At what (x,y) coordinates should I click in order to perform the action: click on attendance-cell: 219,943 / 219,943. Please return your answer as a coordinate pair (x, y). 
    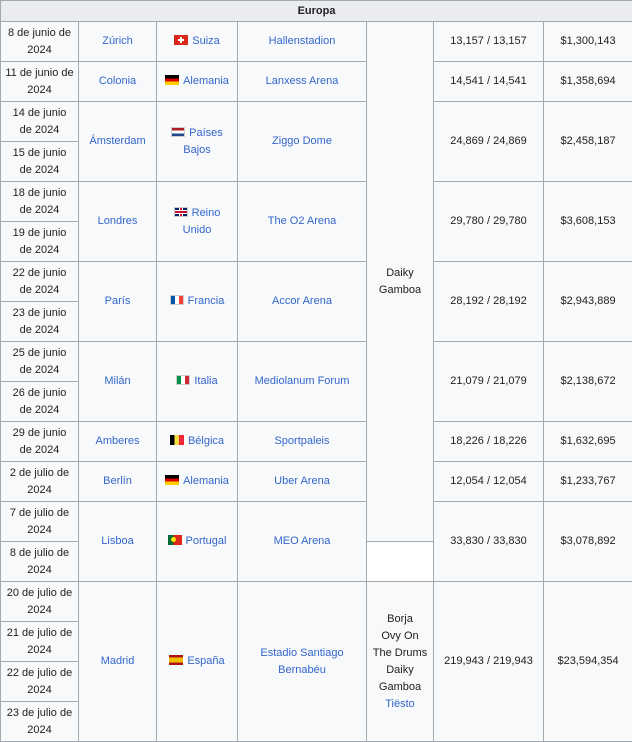
    Looking at the image, I should click on (489, 662).